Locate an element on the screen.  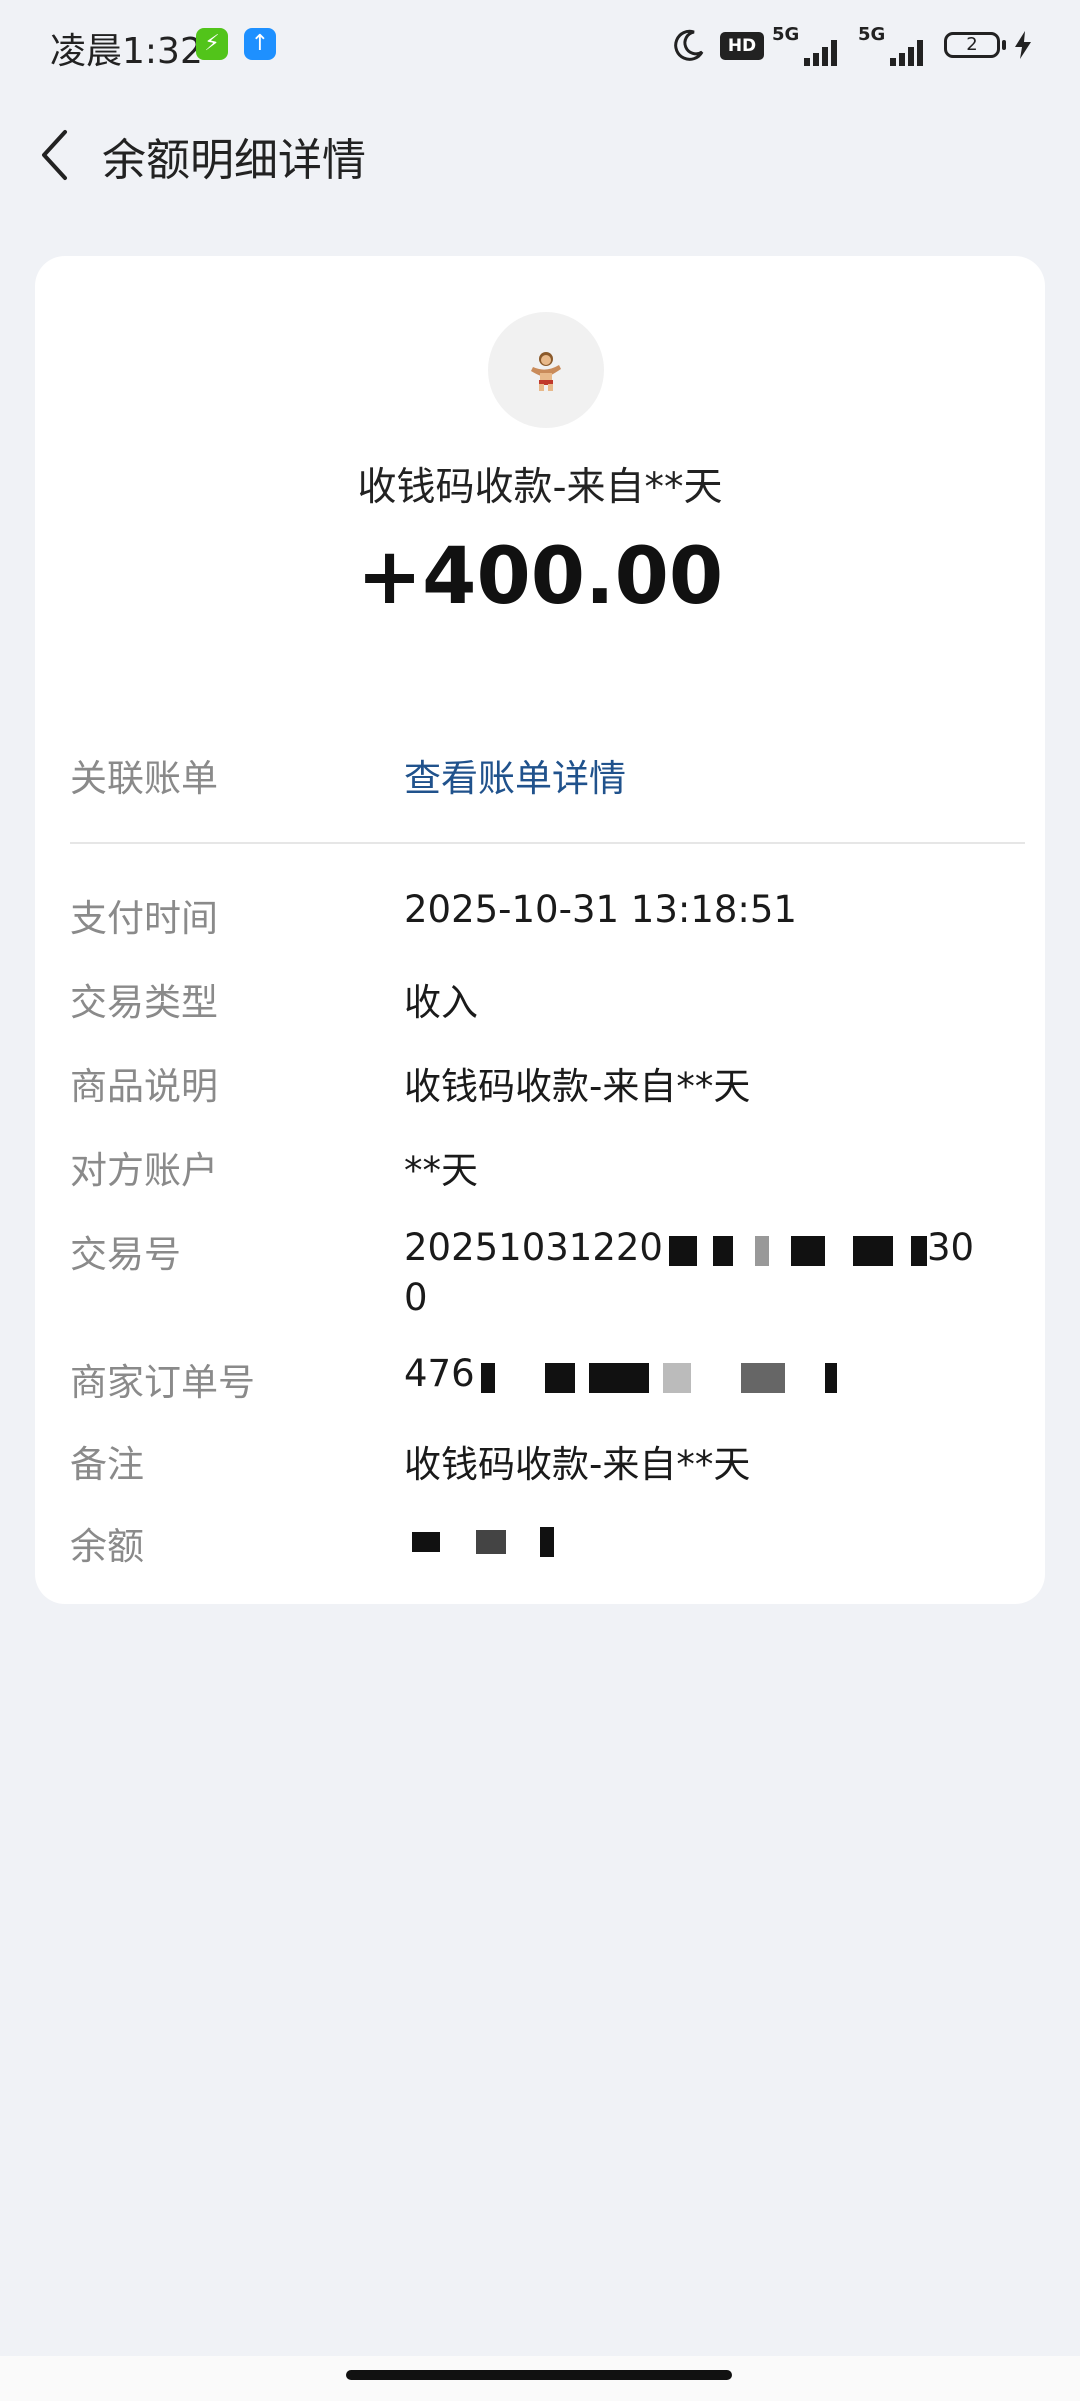
related-bill-row: 关联账单 查看账单详情 is located at coordinates (540, 770).